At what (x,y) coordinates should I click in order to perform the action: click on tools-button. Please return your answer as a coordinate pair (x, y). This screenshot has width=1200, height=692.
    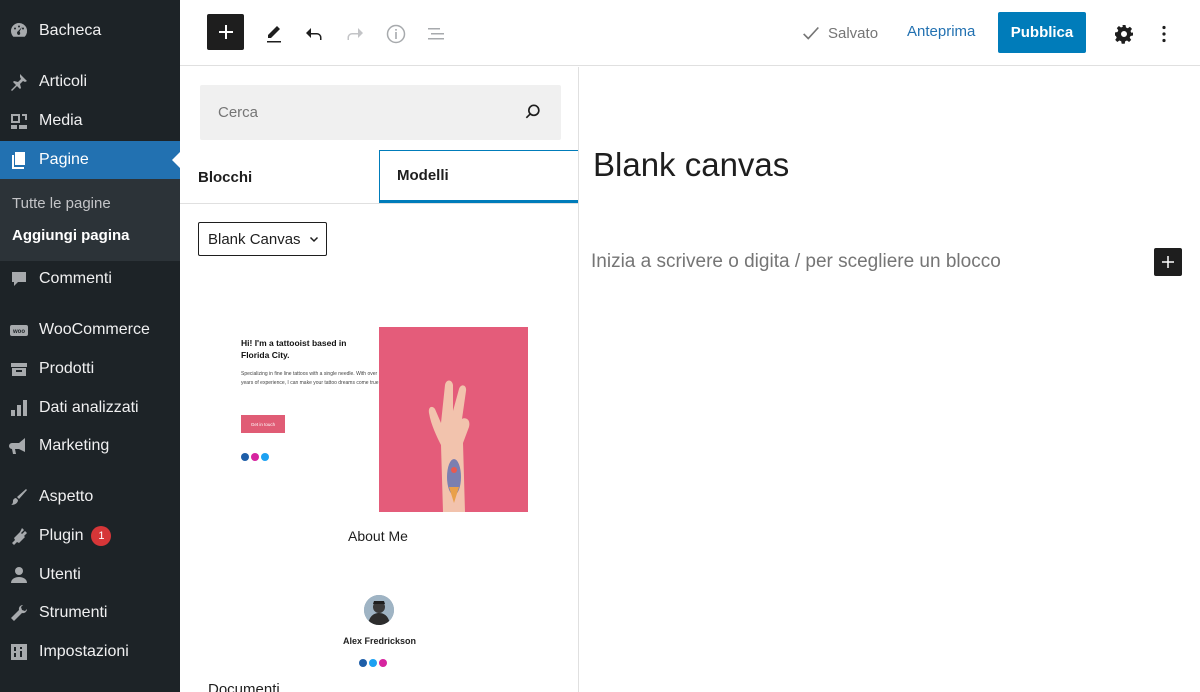
    Looking at the image, I should click on (274, 34).